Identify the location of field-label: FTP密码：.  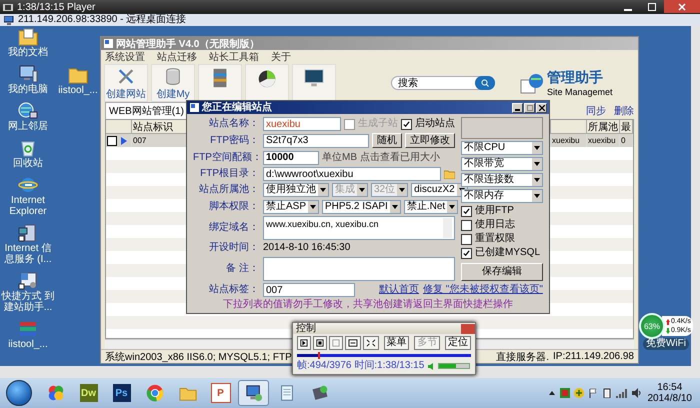
(234, 140).